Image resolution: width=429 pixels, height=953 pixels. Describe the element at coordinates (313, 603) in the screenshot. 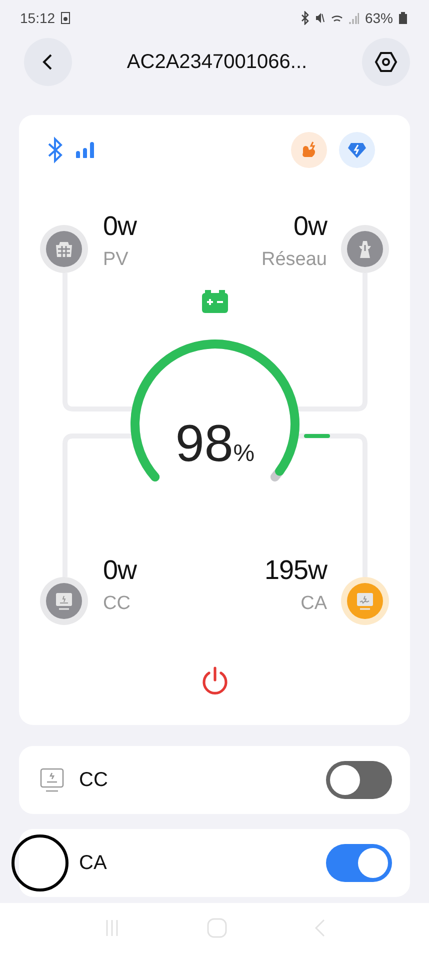

I see `source-label: CA` at that location.